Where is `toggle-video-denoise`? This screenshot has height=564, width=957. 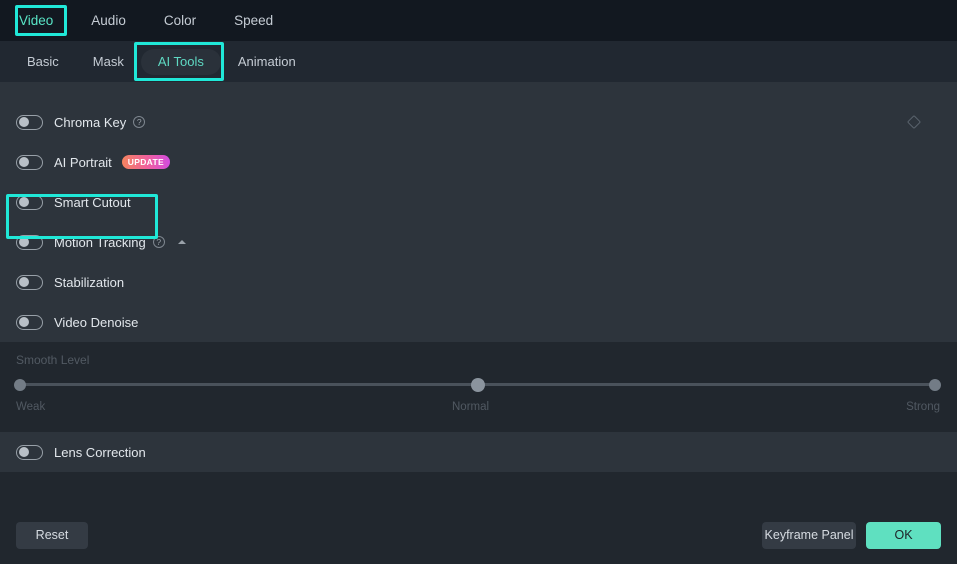 toggle-video-denoise is located at coordinates (29, 322).